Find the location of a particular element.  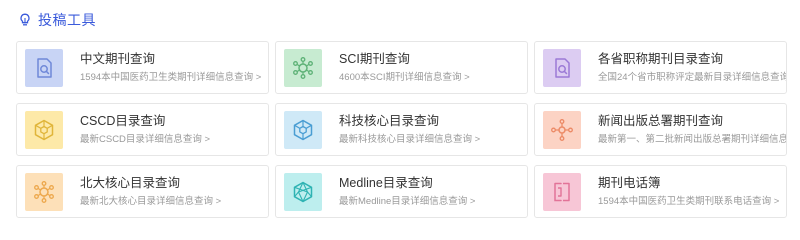

card-description: 1594本中国医药卫生类期刊详细信息查询 > is located at coordinates (170, 77).